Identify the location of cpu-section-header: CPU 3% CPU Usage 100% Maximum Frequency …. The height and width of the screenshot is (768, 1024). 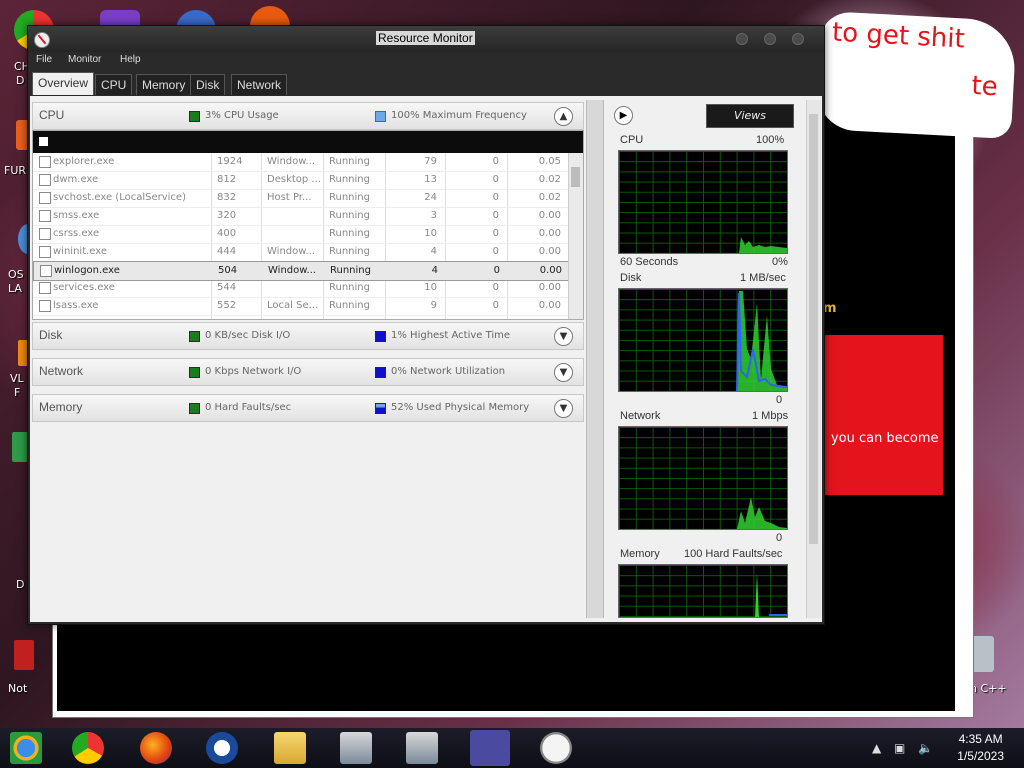
(308, 116).